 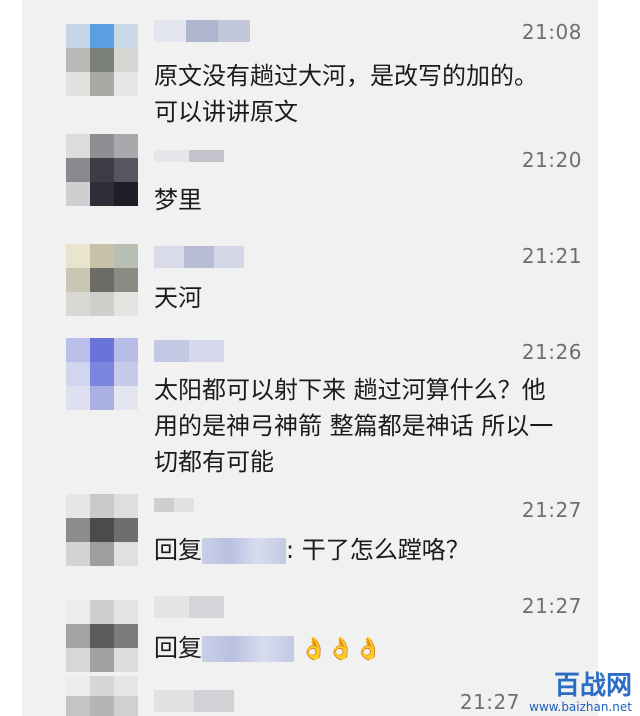 I want to click on watermark: 百战网 www.baizhan.net, so click(x=580, y=692).